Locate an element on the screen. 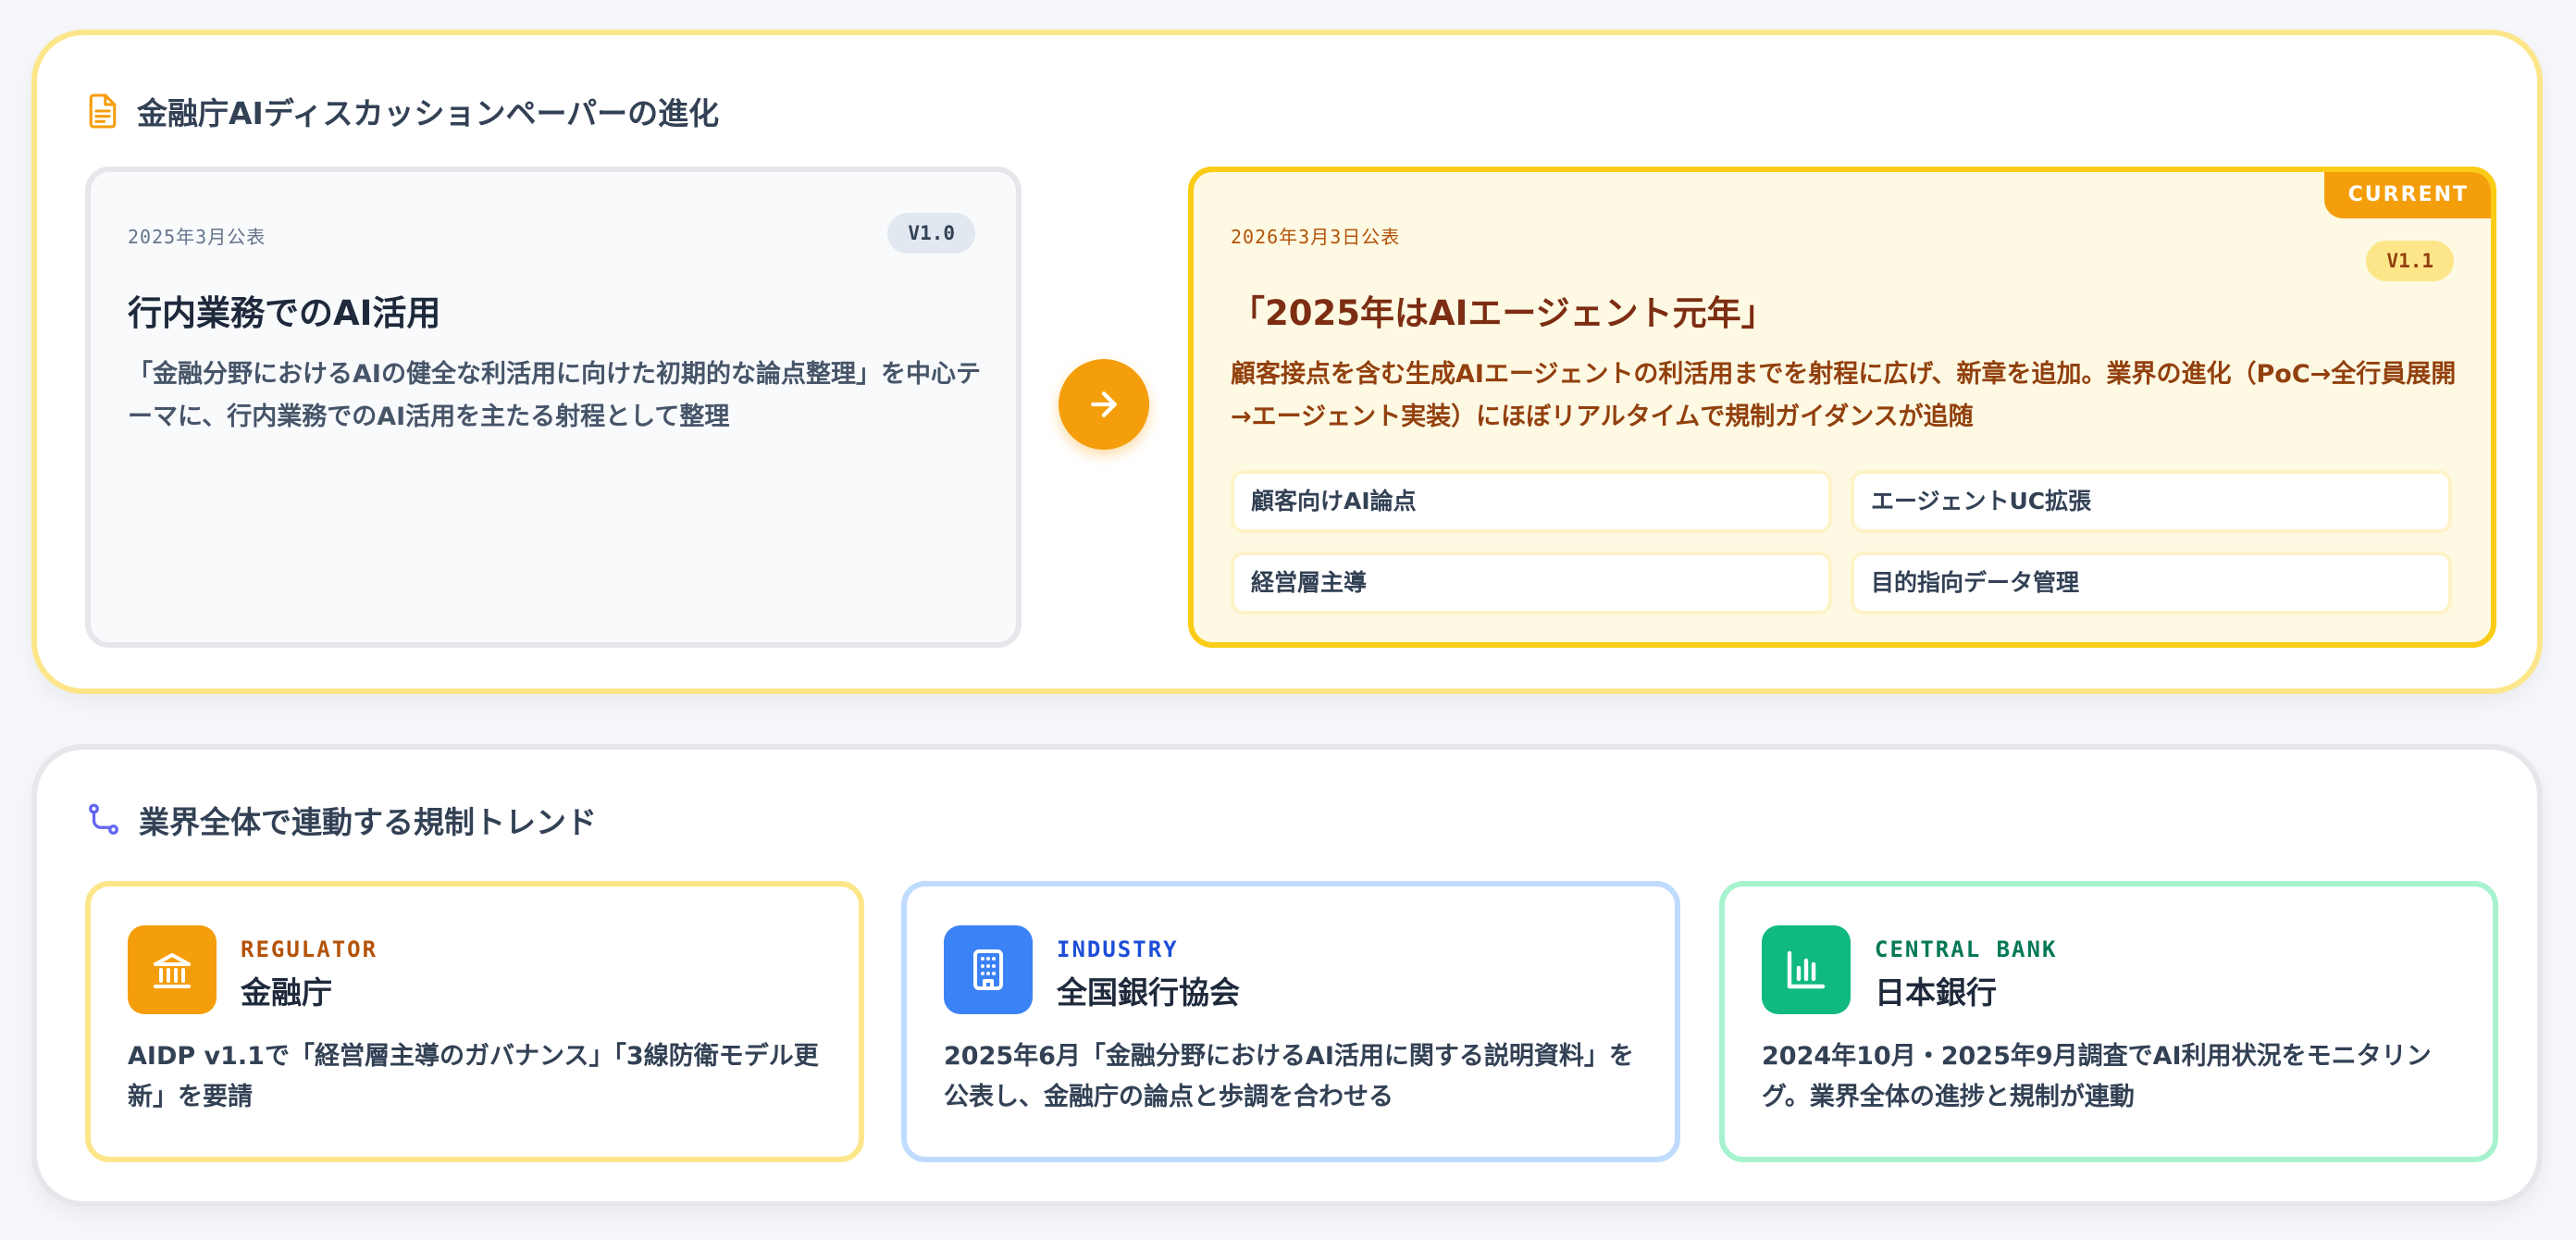 Image resolution: width=2576 pixels, height=1240 pixels. arrow-right-icon is located at coordinates (1104, 404).